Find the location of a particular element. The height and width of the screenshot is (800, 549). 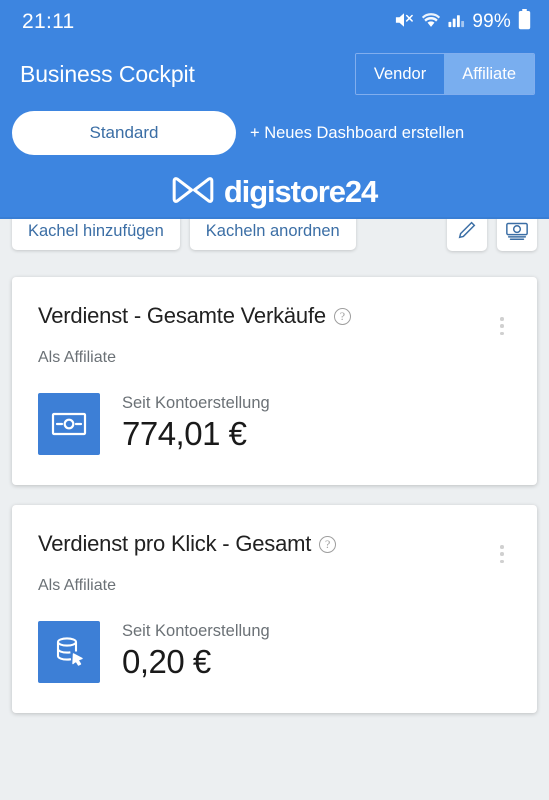

digistore-bowtie-icon is located at coordinates (193, 192).